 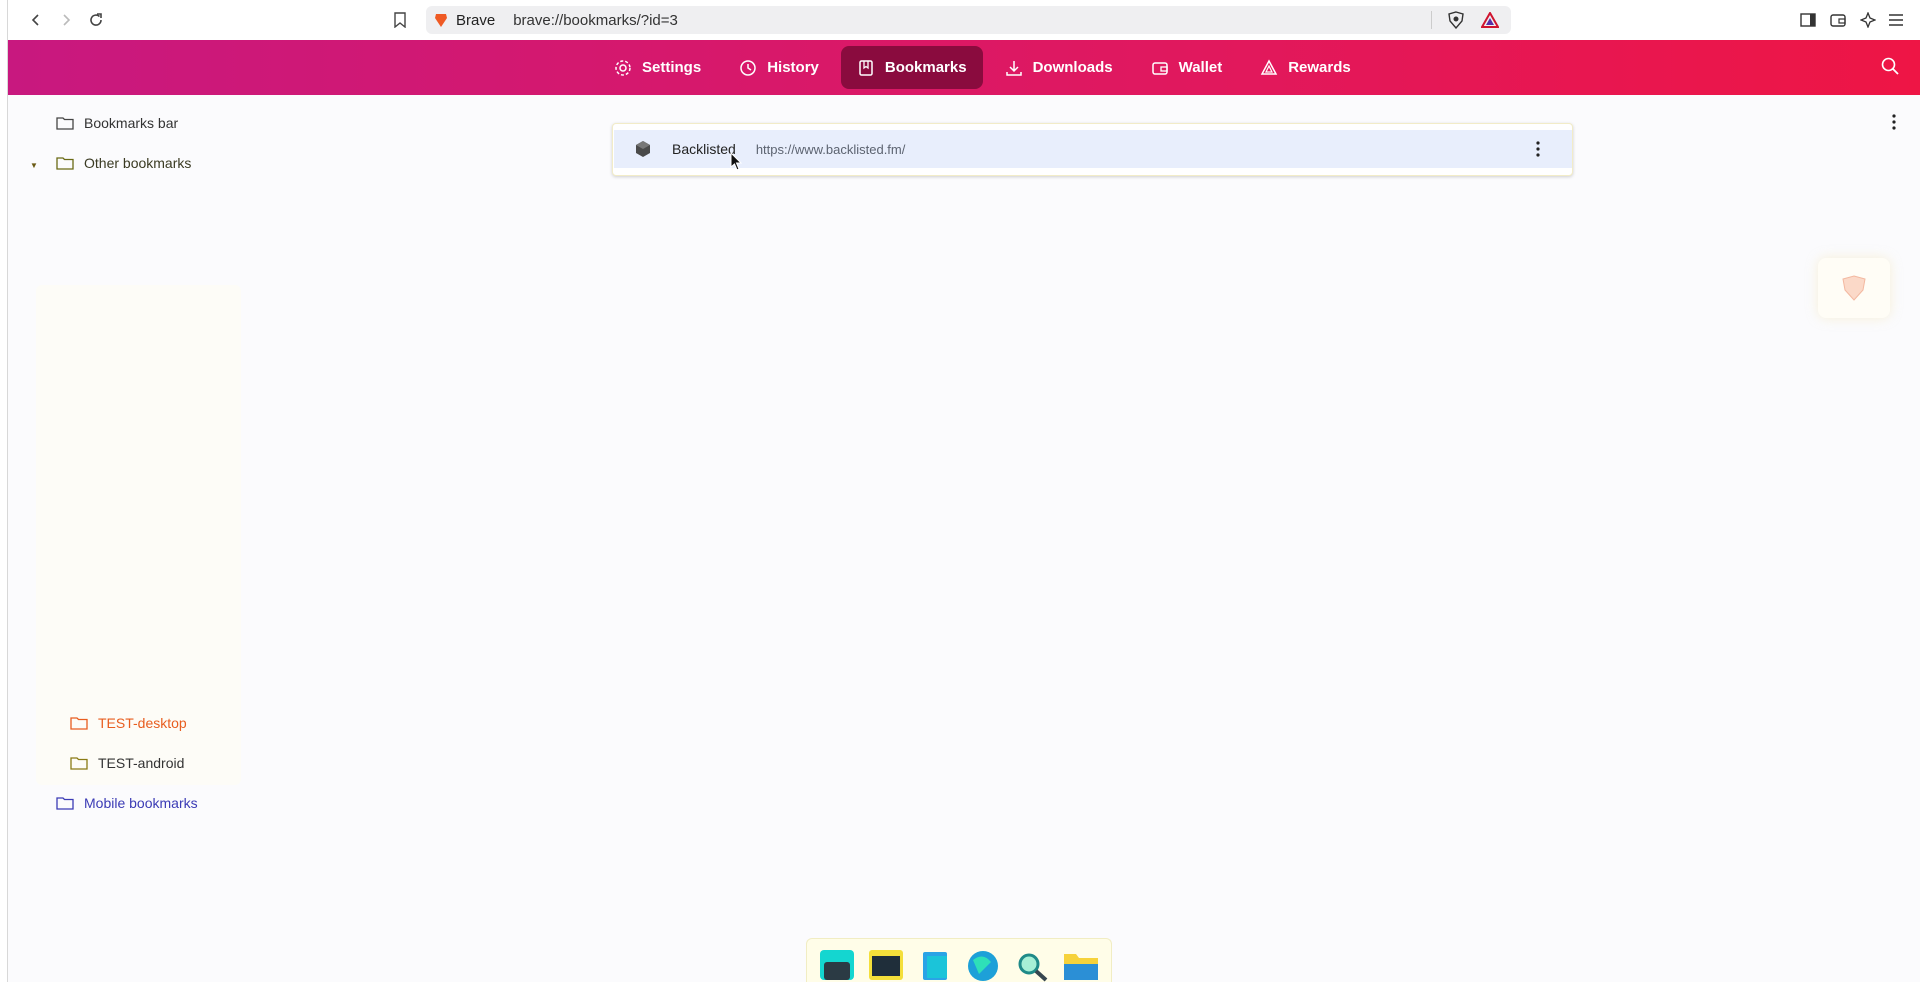 What do you see at coordinates (886, 963) in the screenshot?
I see `screen-icon` at bounding box center [886, 963].